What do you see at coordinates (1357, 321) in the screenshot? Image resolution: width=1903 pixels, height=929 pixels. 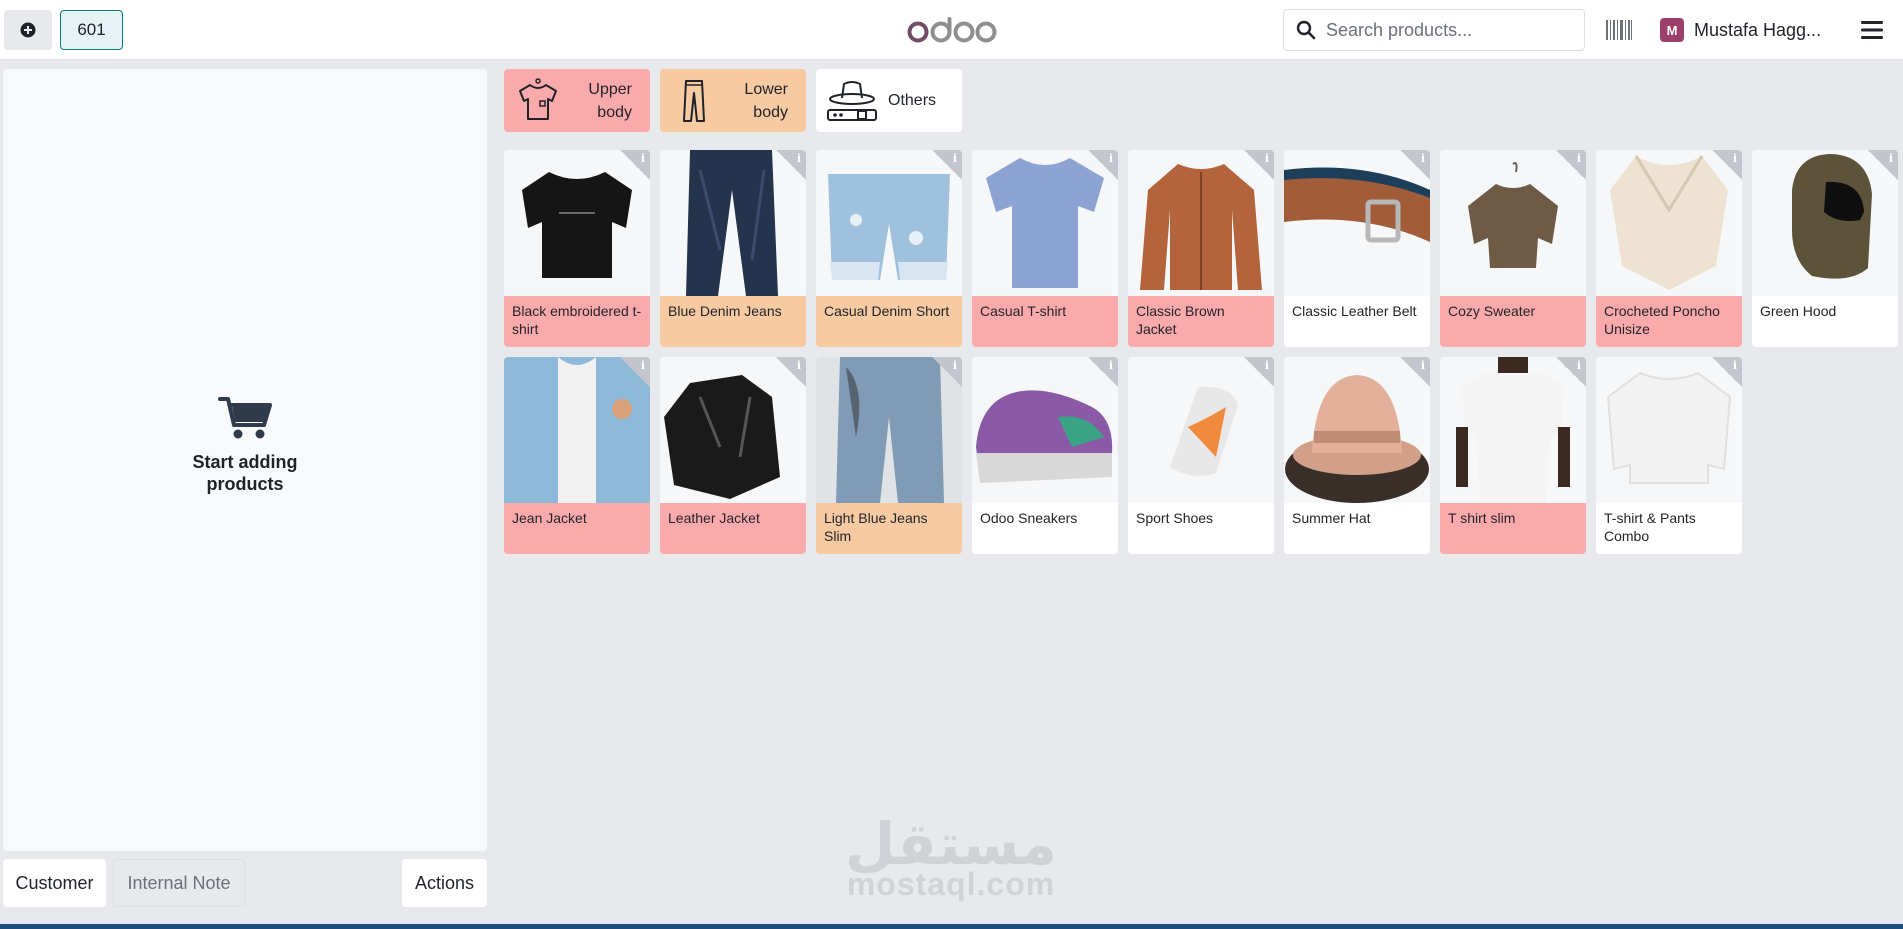 I see `product-name: Classic Leather Belt` at bounding box center [1357, 321].